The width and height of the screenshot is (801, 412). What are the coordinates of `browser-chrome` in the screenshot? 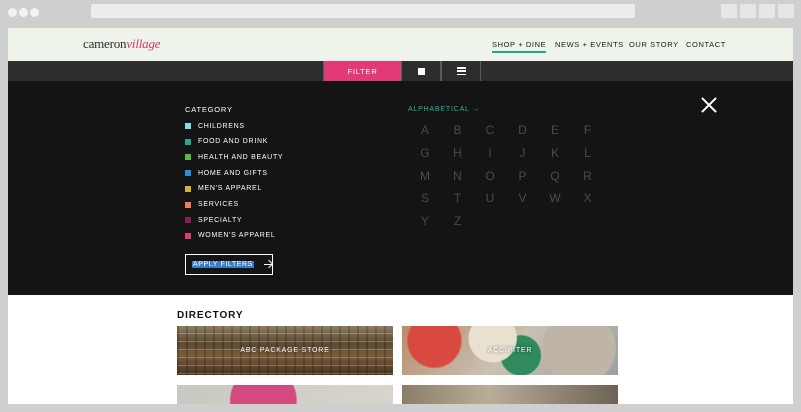 It's located at (400, 14).